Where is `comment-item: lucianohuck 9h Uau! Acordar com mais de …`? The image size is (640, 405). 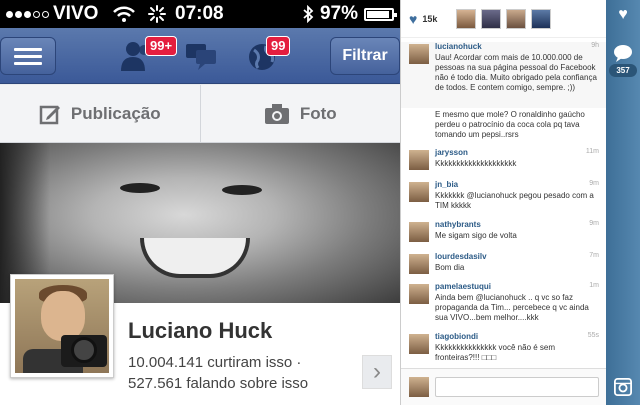 comment-item: lucianohuck 9h Uau! Acordar com mais de … is located at coordinates (504, 75).